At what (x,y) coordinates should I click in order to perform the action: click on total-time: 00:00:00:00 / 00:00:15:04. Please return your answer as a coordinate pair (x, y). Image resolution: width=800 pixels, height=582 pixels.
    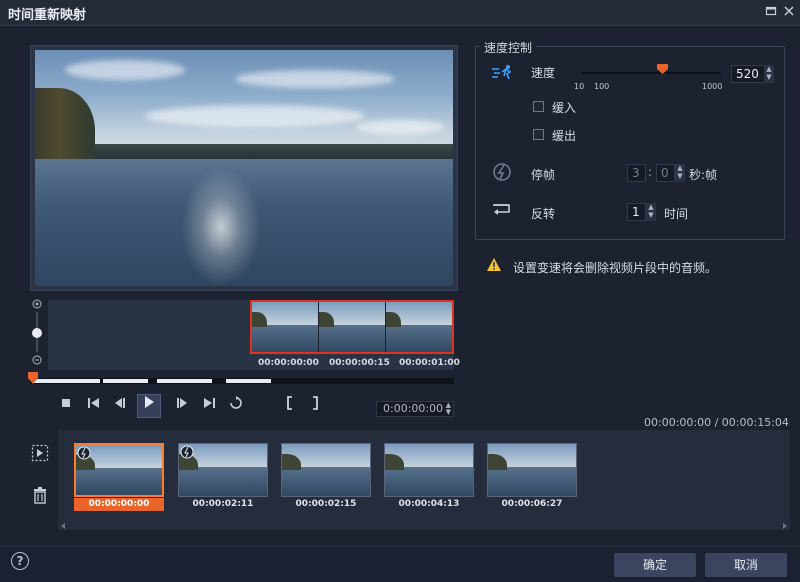
    Looking at the image, I should click on (716, 422).